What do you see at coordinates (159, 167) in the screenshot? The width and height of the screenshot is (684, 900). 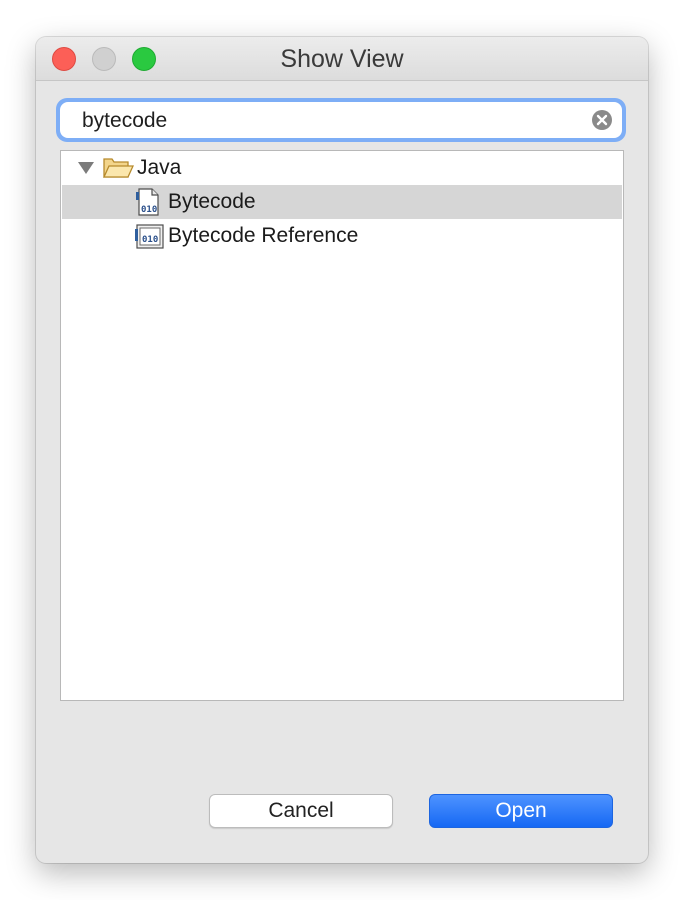 I see `tree-item-label: Java` at bounding box center [159, 167].